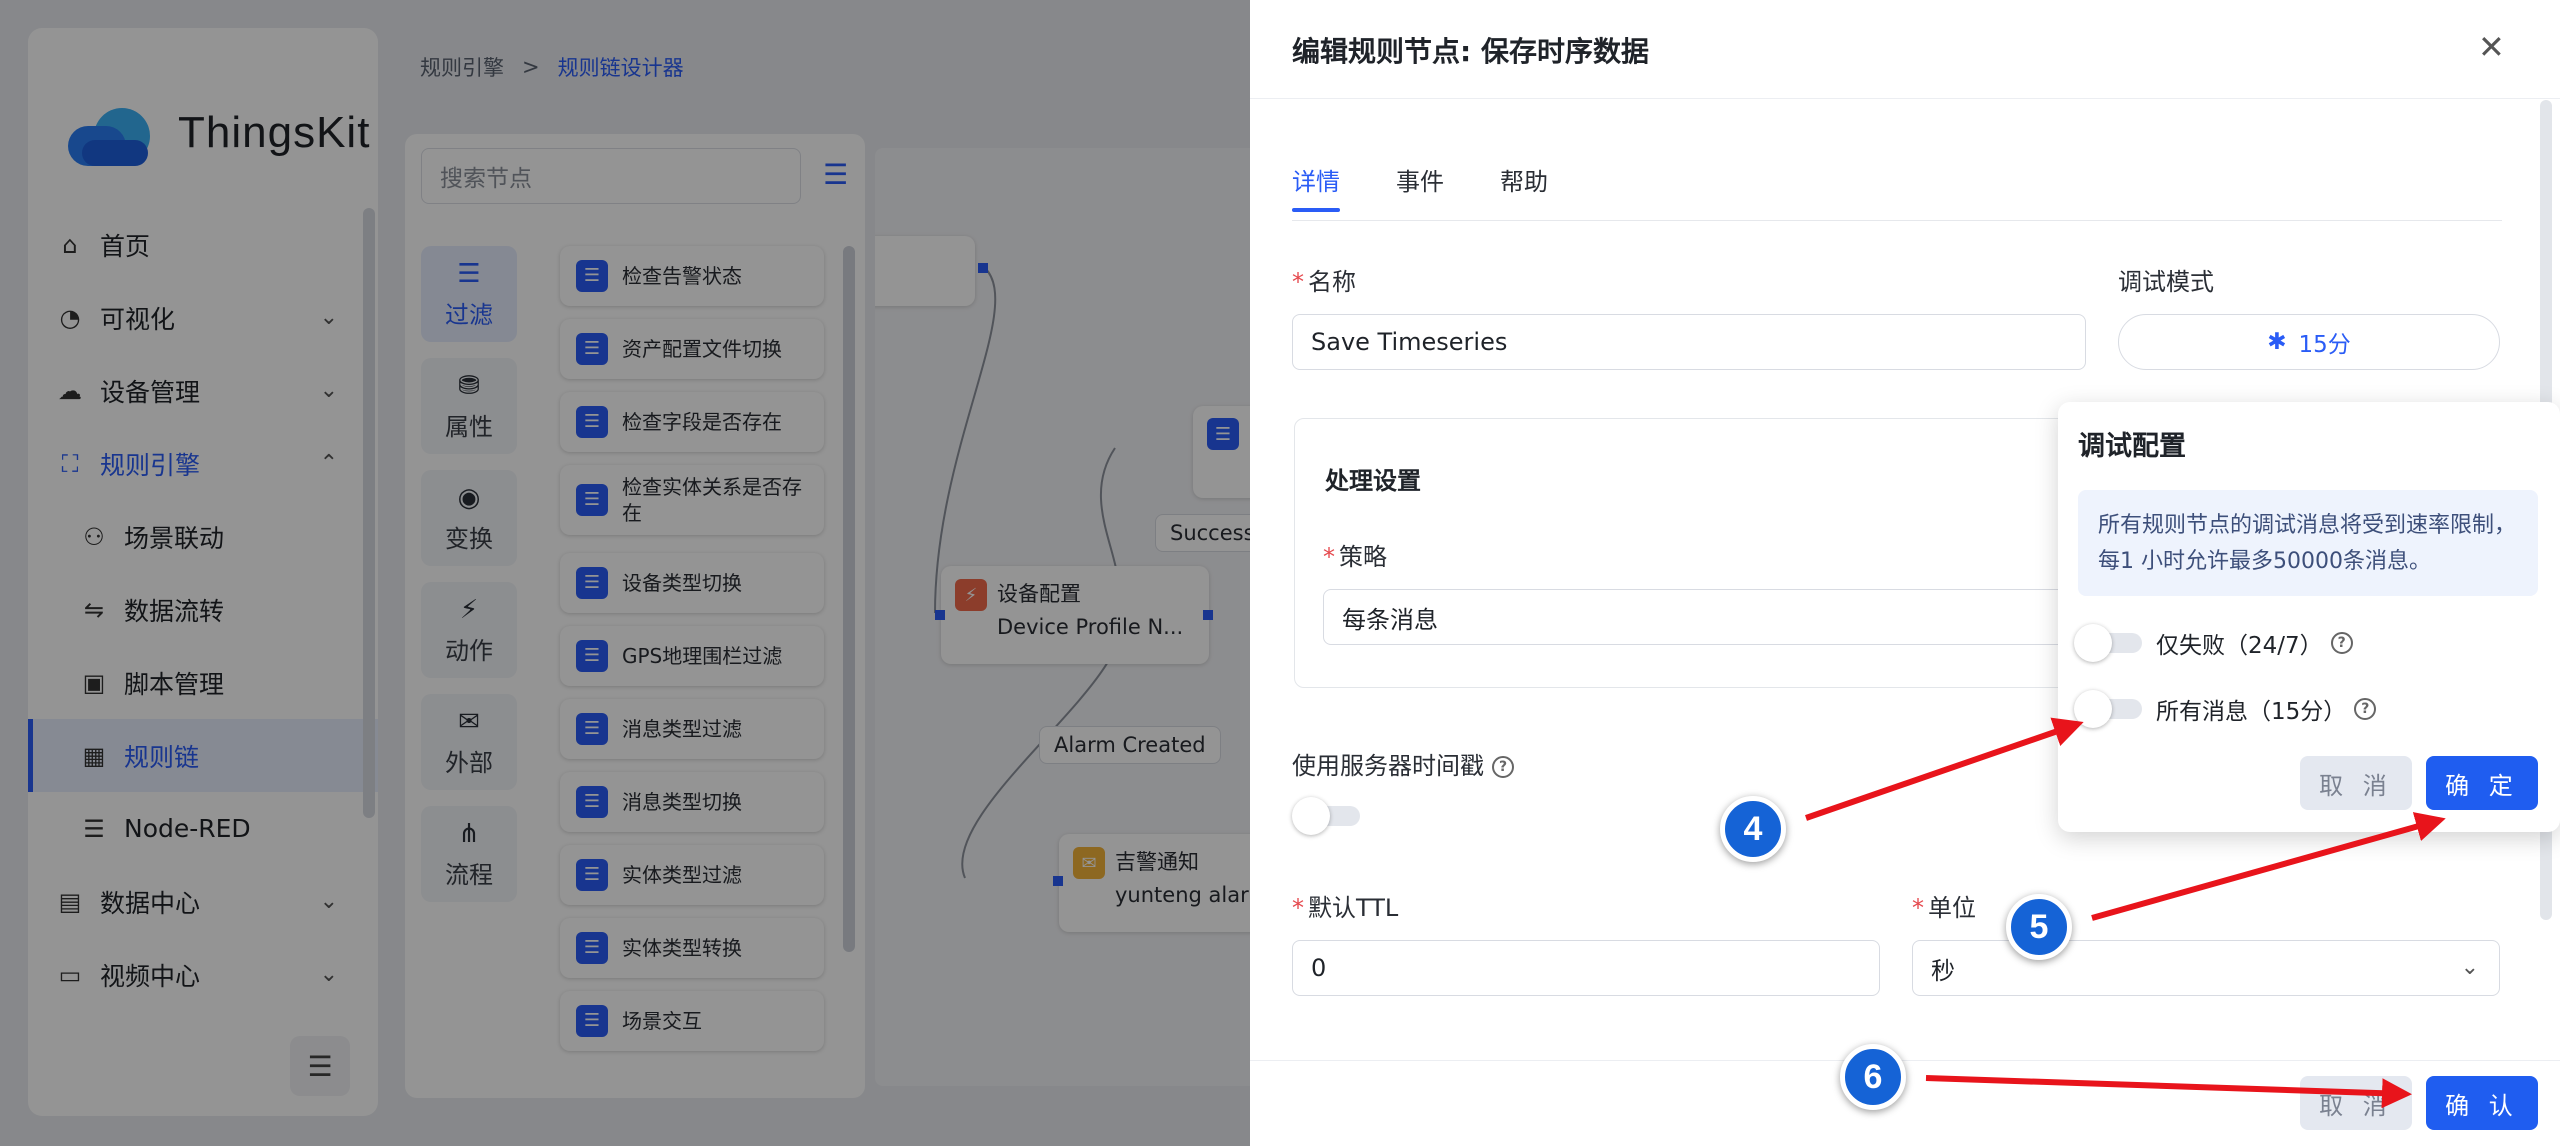  What do you see at coordinates (1316, 187) in the screenshot?
I see `tab-details: 详情` at bounding box center [1316, 187].